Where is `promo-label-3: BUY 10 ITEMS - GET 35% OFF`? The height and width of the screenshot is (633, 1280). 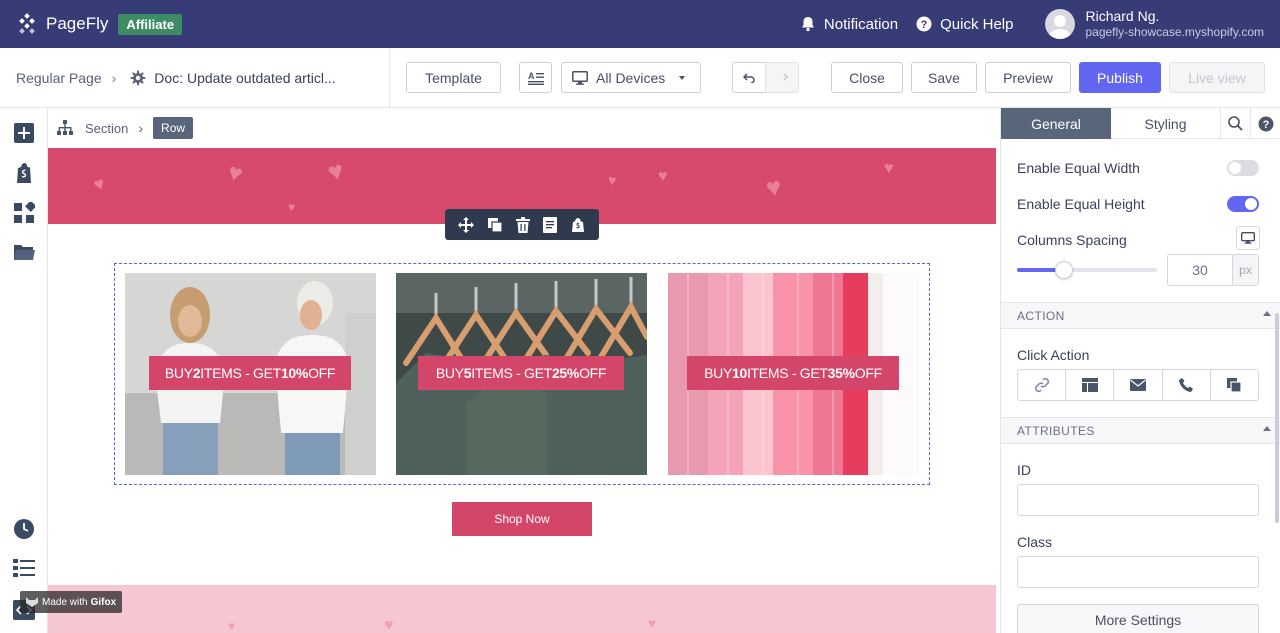 promo-label-3: BUY 10 ITEMS - GET 35% OFF is located at coordinates (793, 373).